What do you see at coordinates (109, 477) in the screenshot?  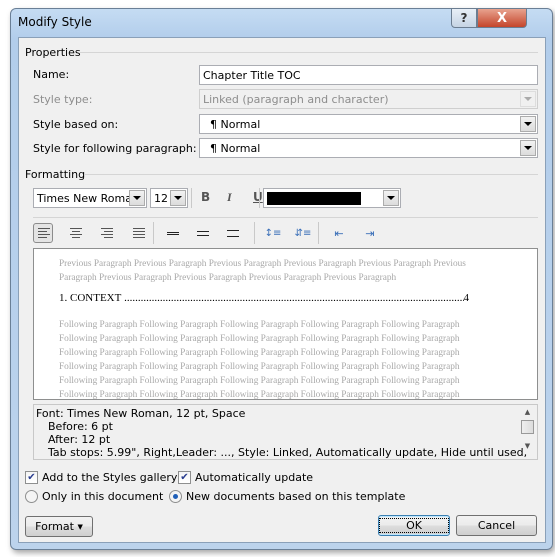 I see `add-to-gallery-label: Add to the Styles gallery` at bounding box center [109, 477].